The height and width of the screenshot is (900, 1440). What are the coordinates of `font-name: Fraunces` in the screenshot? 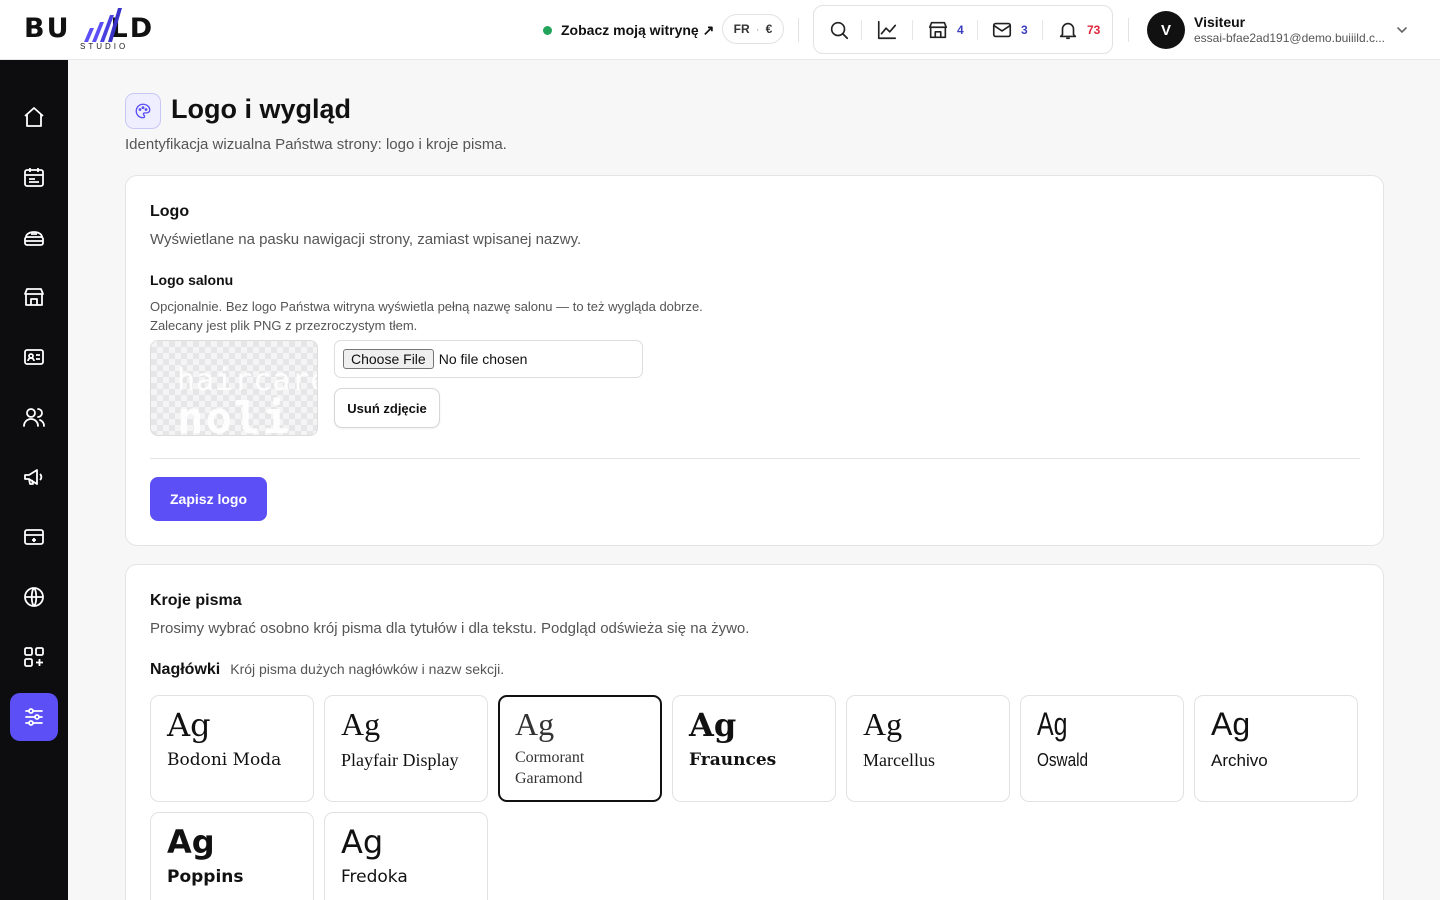 It's located at (733, 760).